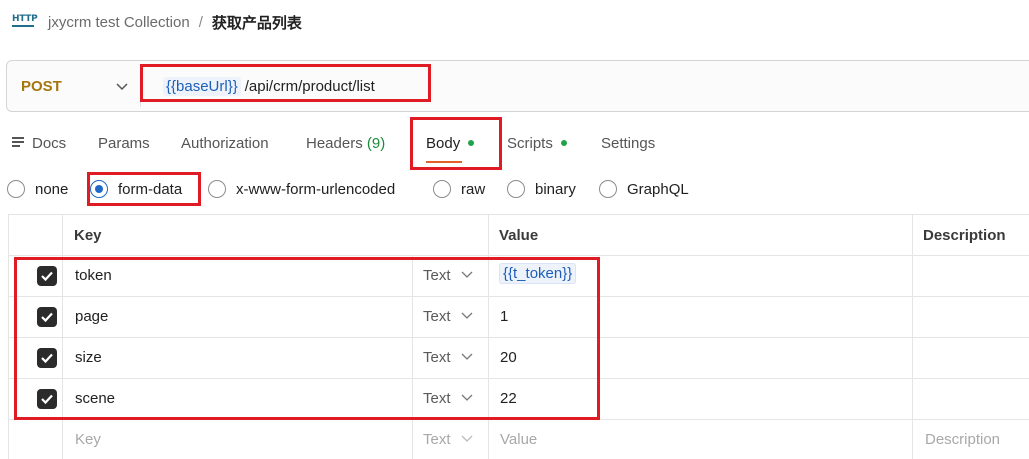 Image resolution: width=1029 pixels, height=459 pixels. I want to click on headers-count: (9), so click(376, 143).